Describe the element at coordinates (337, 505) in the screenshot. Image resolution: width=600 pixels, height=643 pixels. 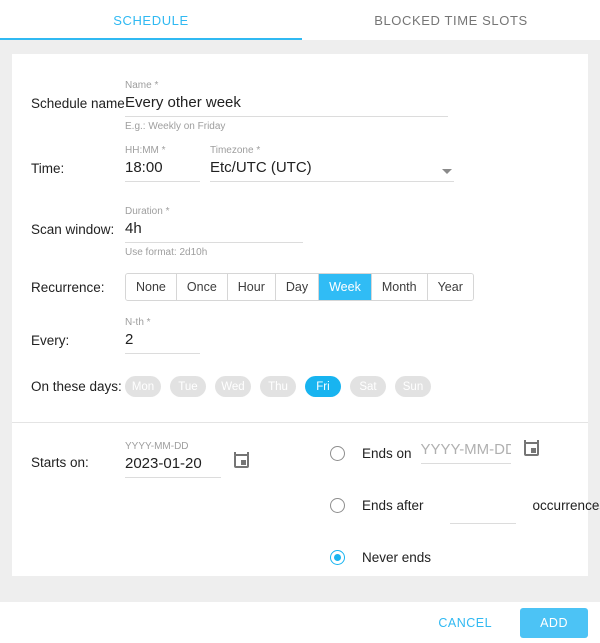
I see `radio-ends-after` at that location.